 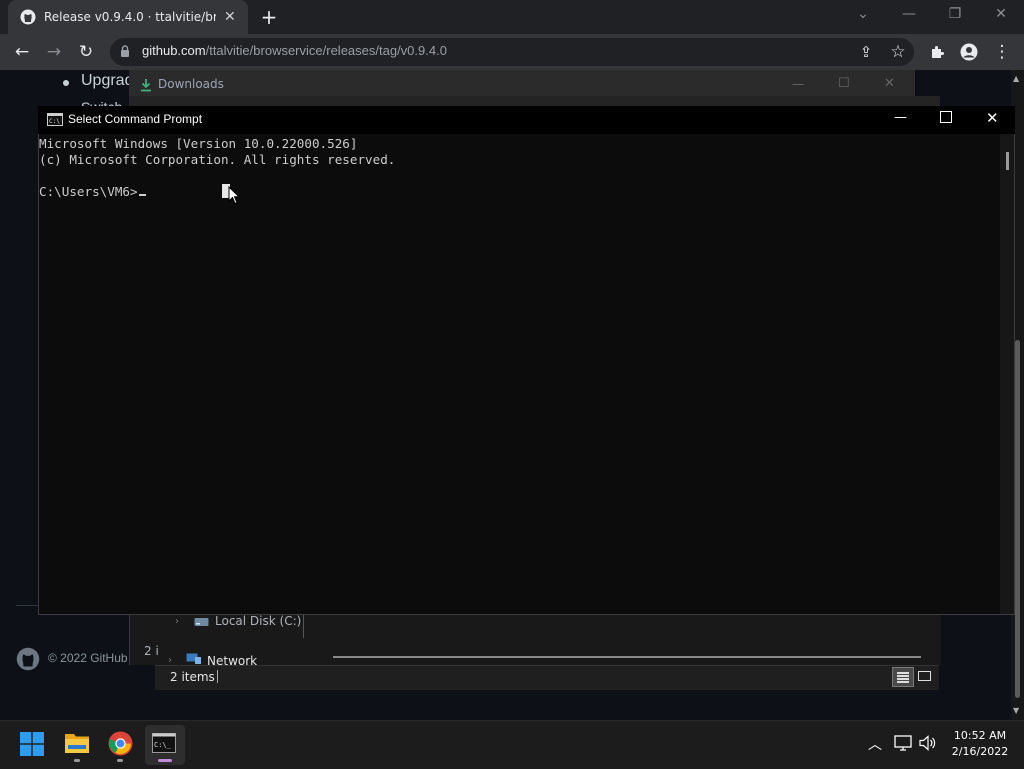 I want to click on extensions-icon, so click(x=937, y=52).